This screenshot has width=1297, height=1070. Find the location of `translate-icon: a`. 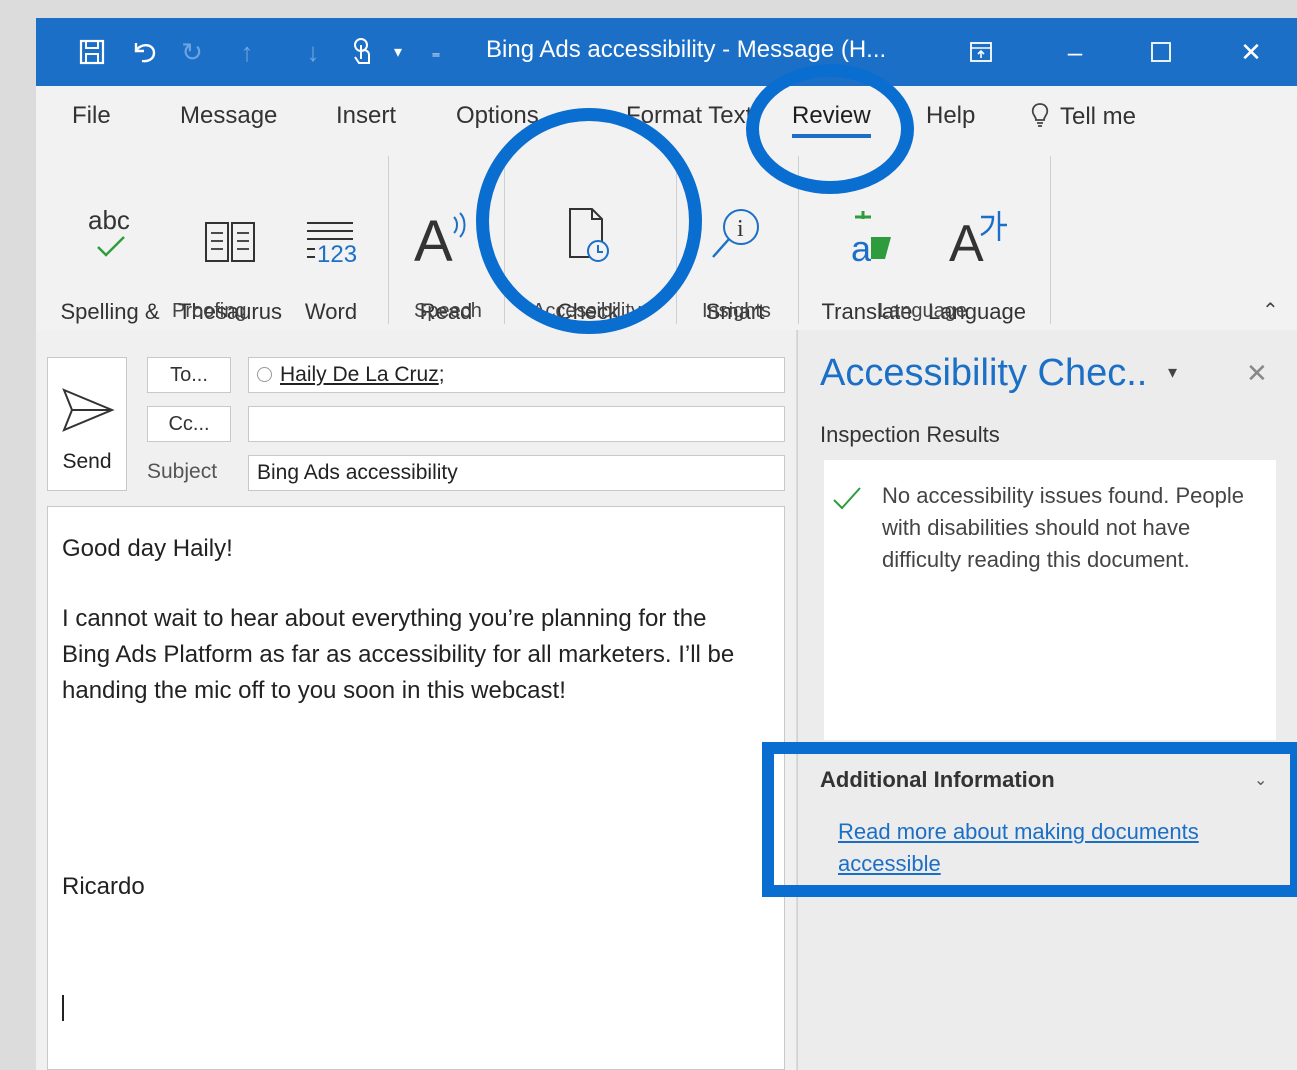

translate-icon: a is located at coordinates (867, 225).